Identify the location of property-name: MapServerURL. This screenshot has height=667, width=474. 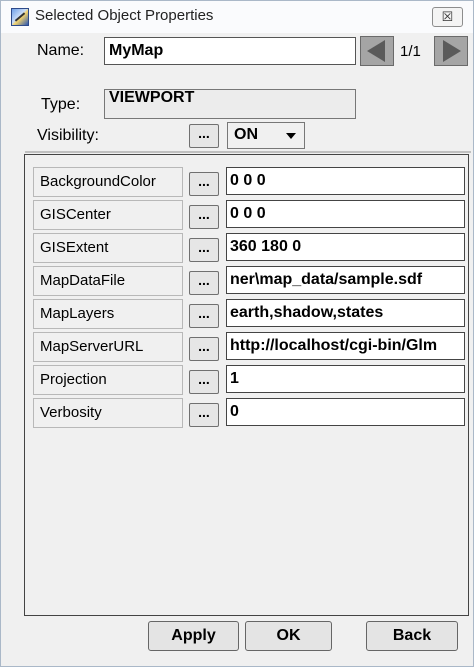
(108, 347).